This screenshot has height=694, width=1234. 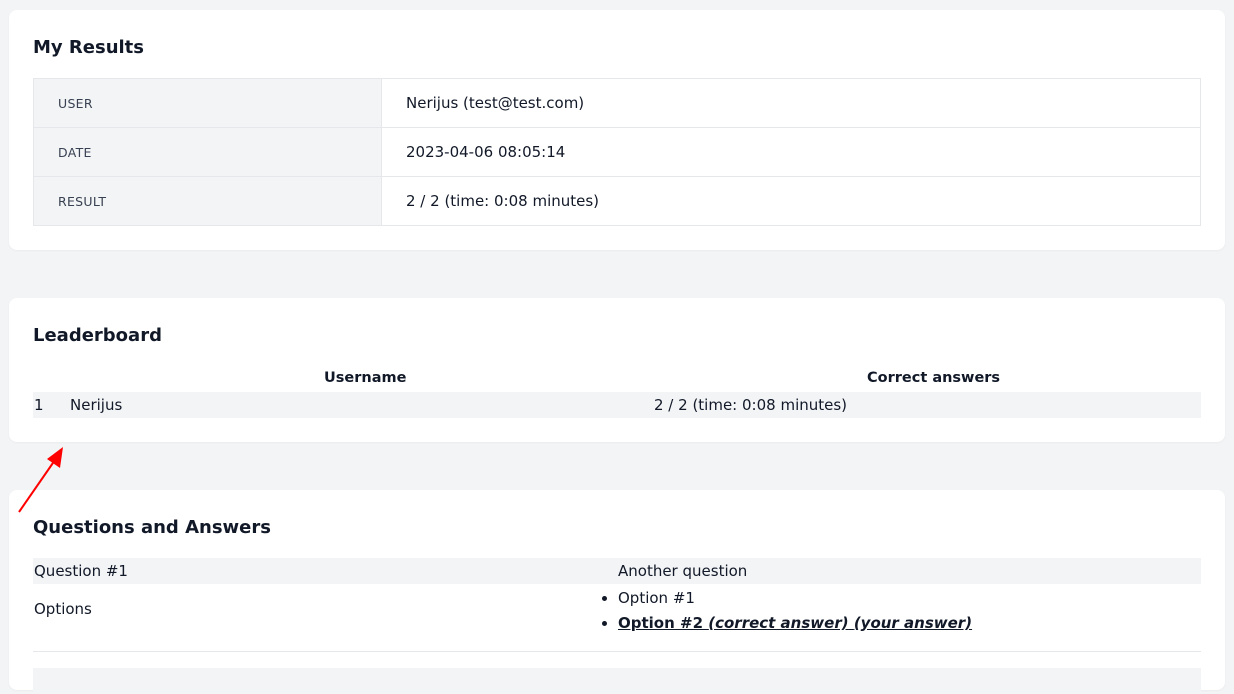 What do you see at coordinates (152, 527) in the screenshot?
I see `questions-answers-title: Questions and Answers` at bounding box center [152, 527].